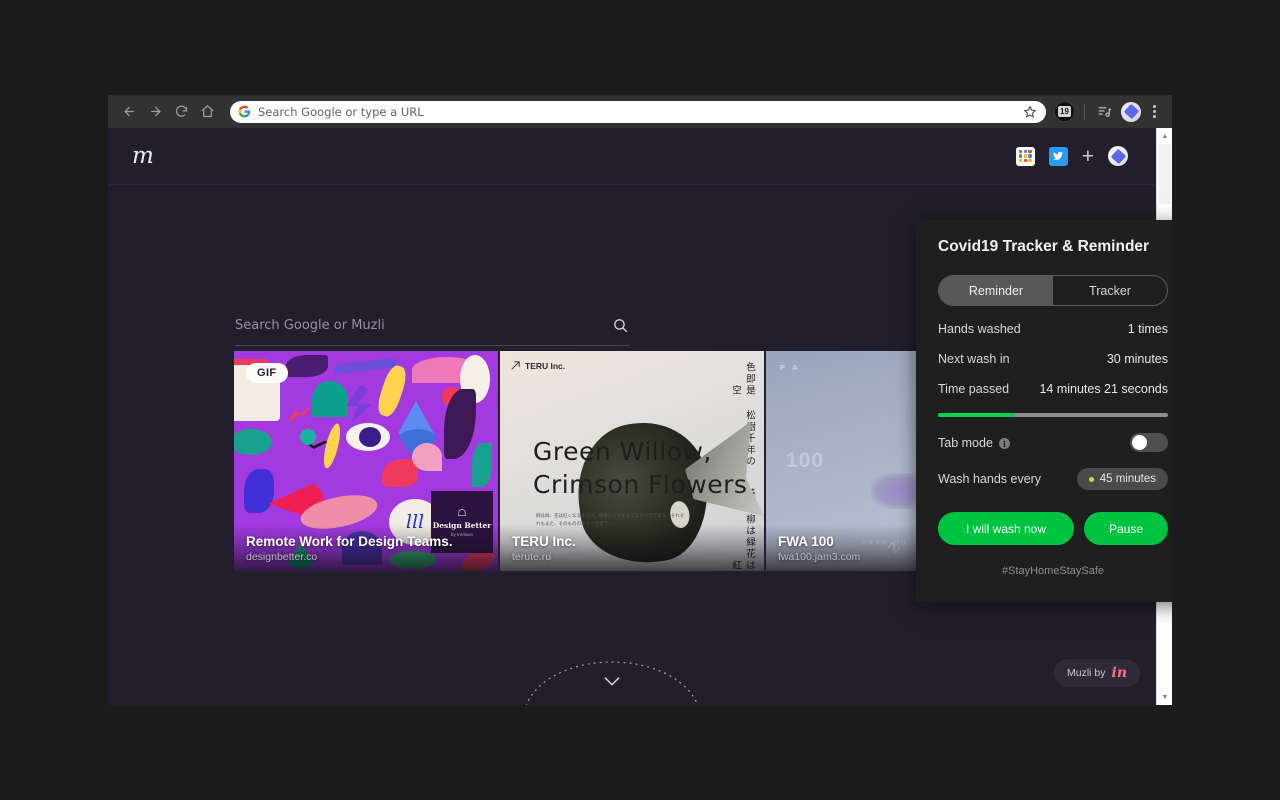 The image size is (1280, 800). I want to click on back-button, so click(129, 112).